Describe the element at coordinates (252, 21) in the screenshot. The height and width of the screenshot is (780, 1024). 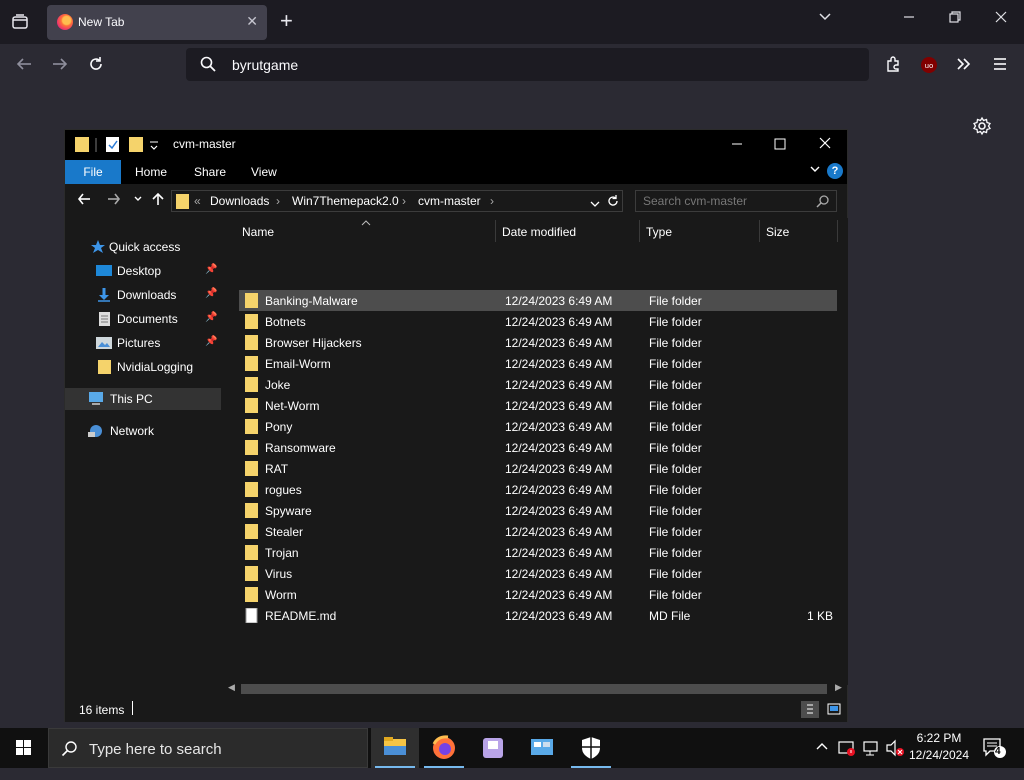
I see `close-tab-icon: ✕` at that location.